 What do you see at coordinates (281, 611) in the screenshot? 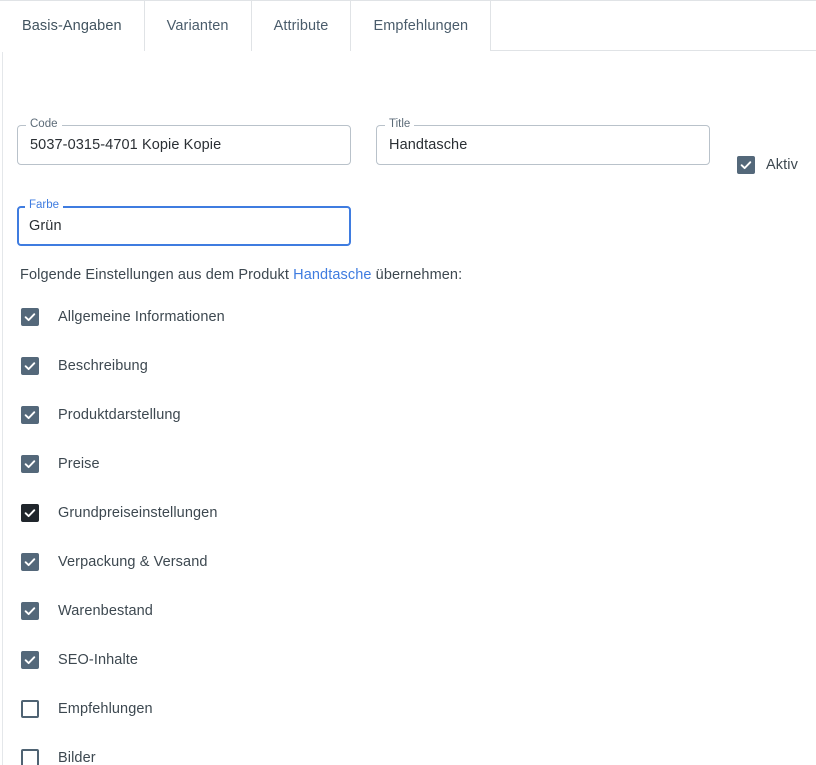
I see `setting-row-warenbestand: Warenbestand` at bounding box center [281, 611].